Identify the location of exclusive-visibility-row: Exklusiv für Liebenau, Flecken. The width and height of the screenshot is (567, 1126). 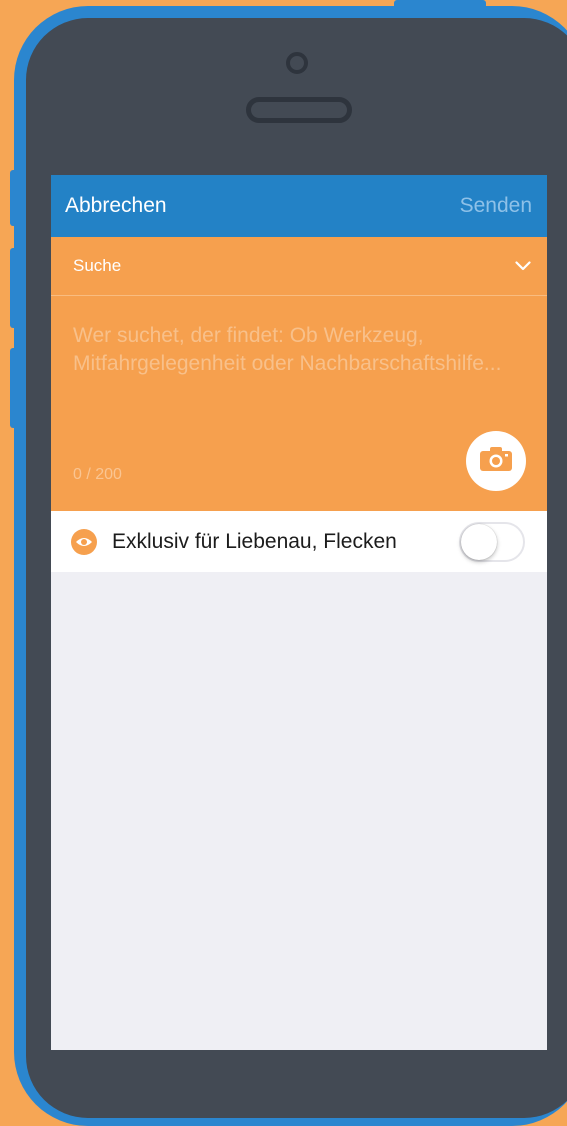
(299, 541).